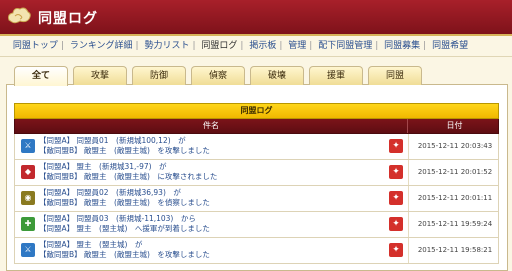  What do you see at coordinates (454, 250) in the screenshot?
I see `log-date: 2015-12-11 19:58:21` at bounding box center [454, 250].